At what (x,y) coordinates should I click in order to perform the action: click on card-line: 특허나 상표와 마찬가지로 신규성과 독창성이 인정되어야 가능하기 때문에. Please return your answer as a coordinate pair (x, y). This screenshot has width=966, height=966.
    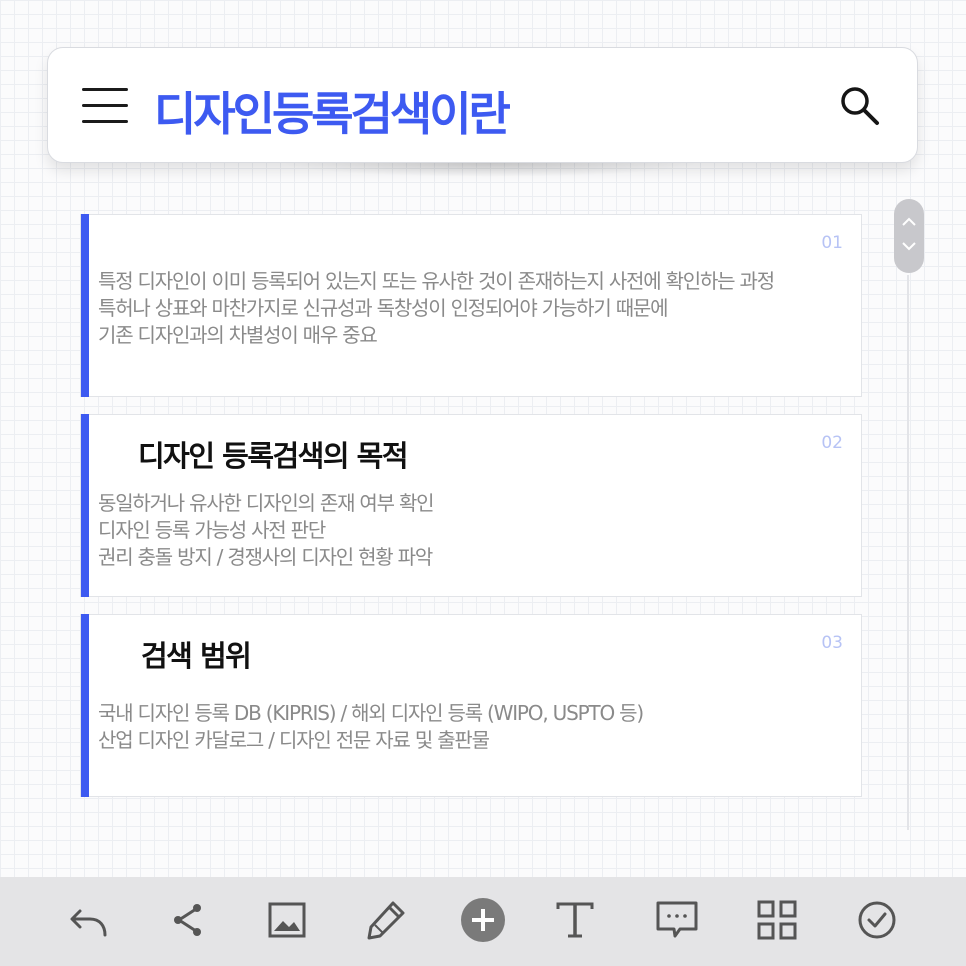
    Looking at the image, I should click on (383, 308).